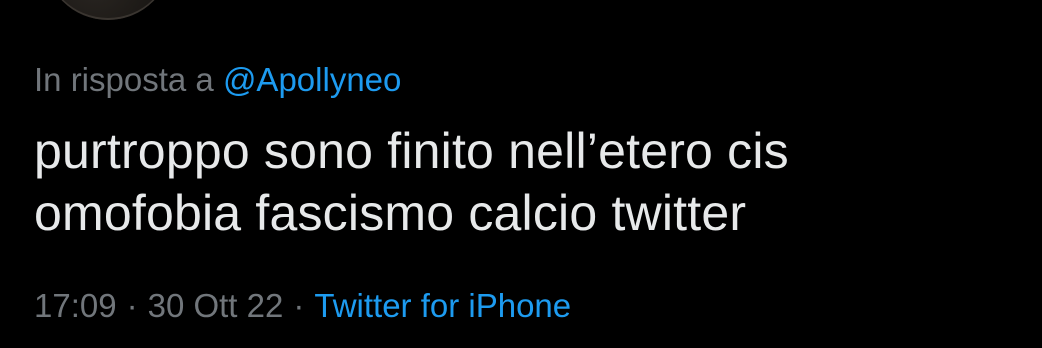 The width and height of the screenshot is (1042, 348). What do you see at coordinates (343, 2) in the screenshot?
I see `display-name-cropped` at bounding box center [343, 2].